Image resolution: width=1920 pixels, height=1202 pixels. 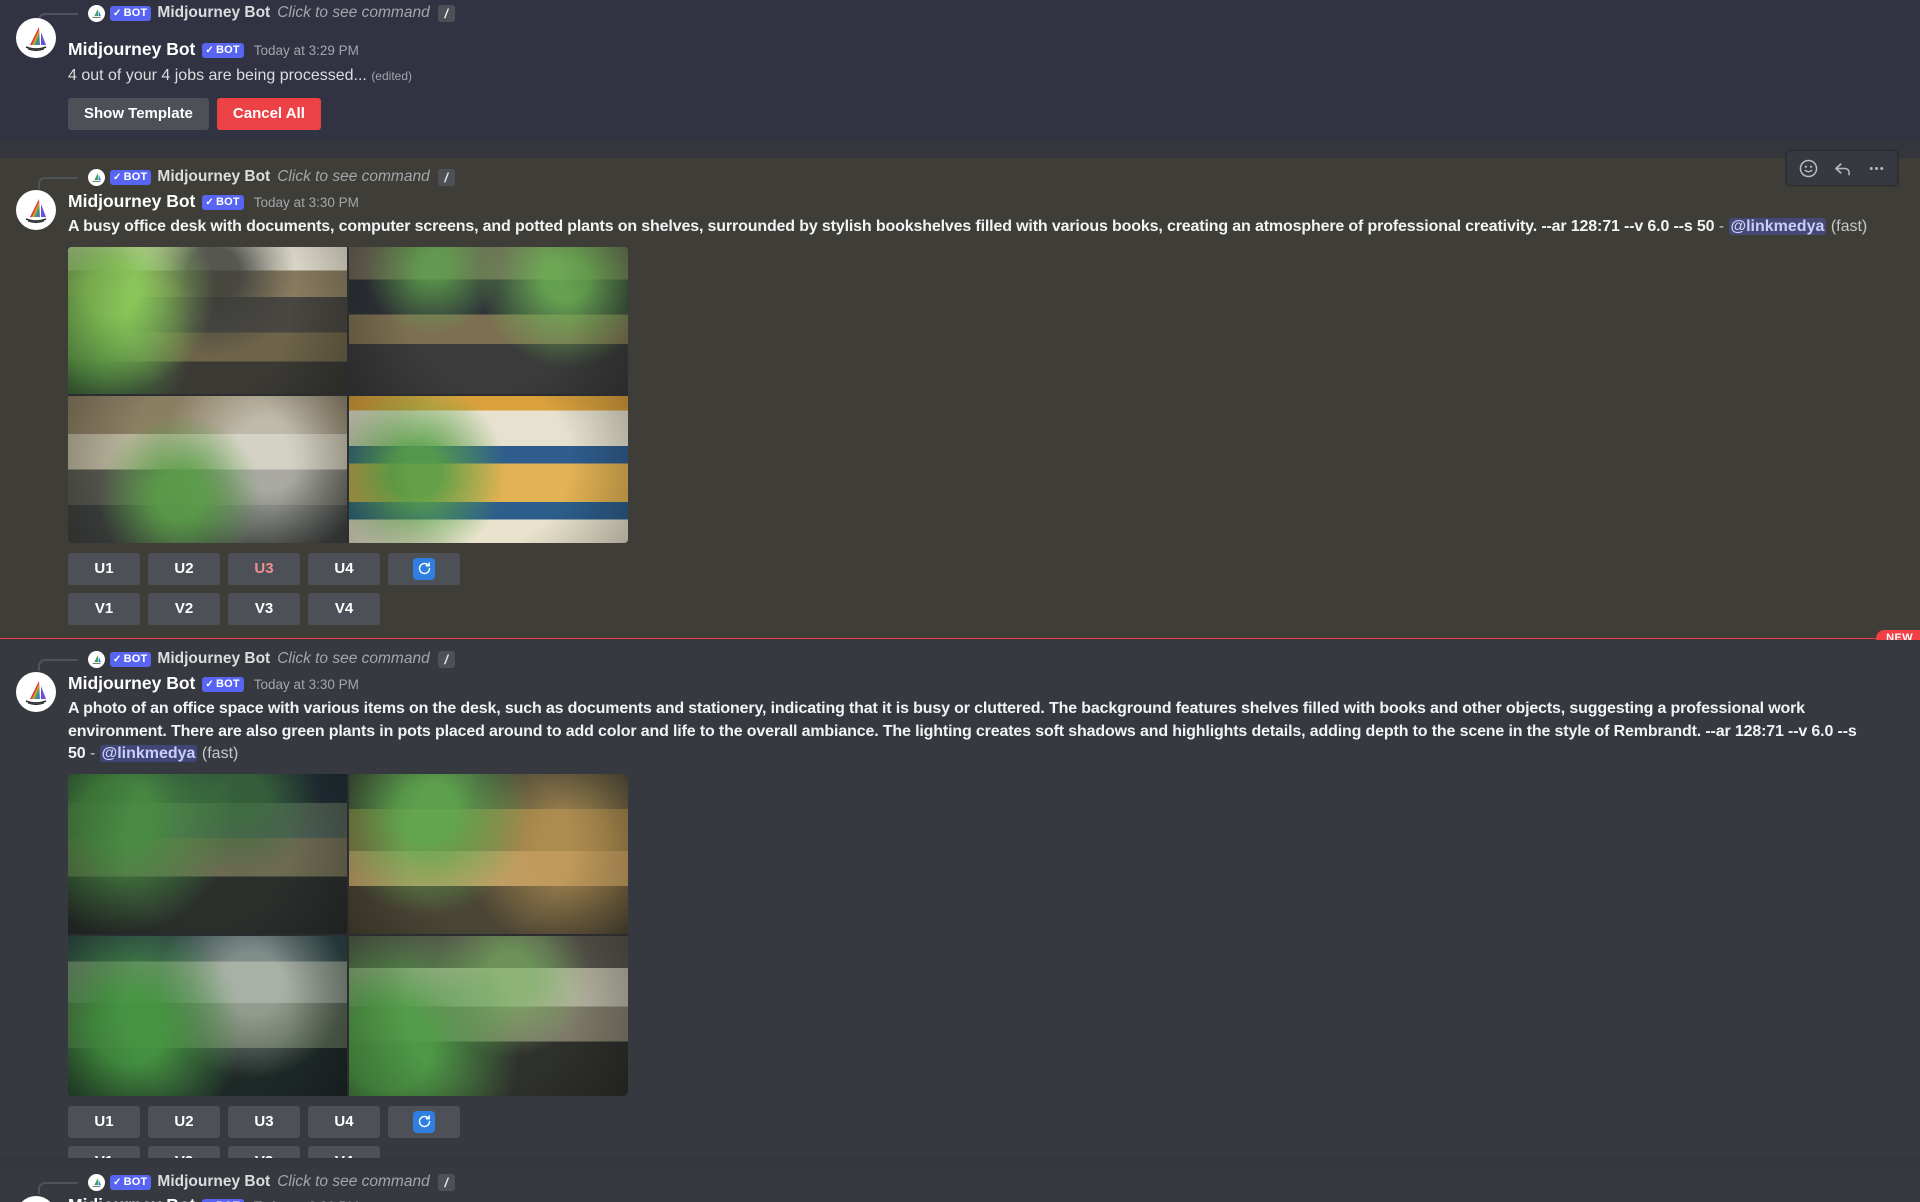 What do you see at coordinates (138, 113) in the screenshot?
I see `show-template-button: Show Template` at bounding box center [138, 113].